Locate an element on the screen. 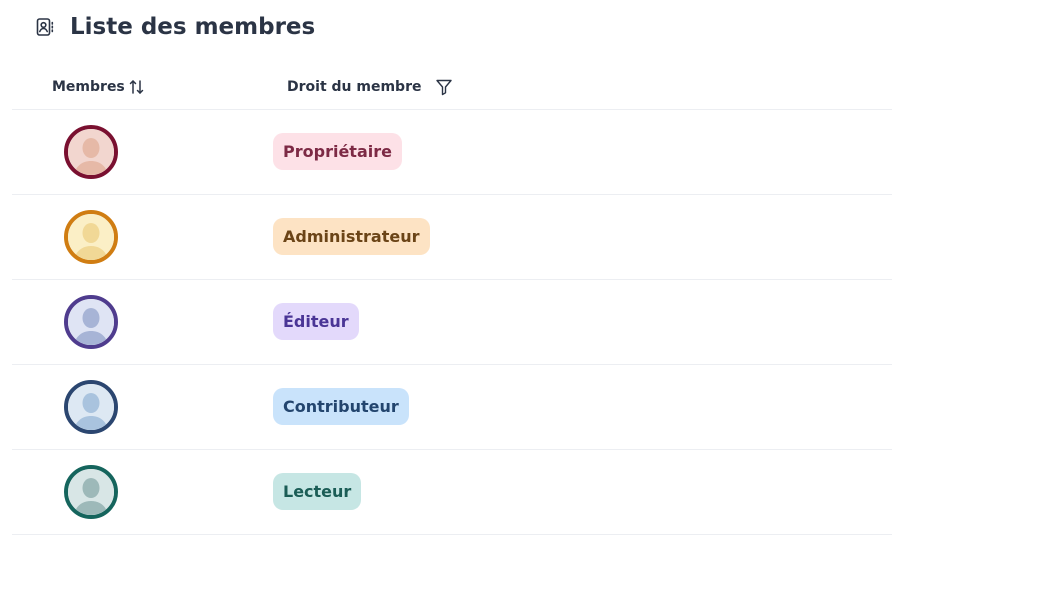 This screenshot has height=595, width=1058. table-header: Membres Droit du membre is located at coordinates (452, 88).